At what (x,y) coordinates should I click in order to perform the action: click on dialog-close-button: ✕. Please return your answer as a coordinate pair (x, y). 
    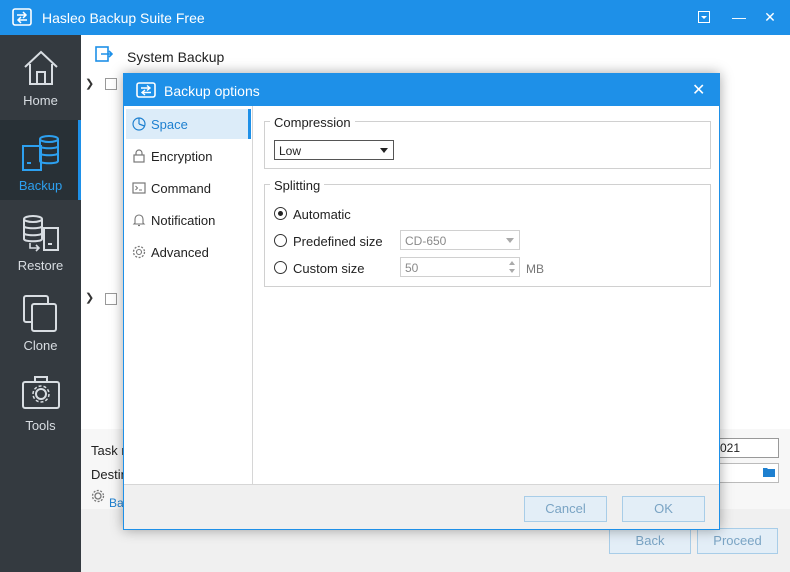
    Looking at the image, I should click on (698, 90).